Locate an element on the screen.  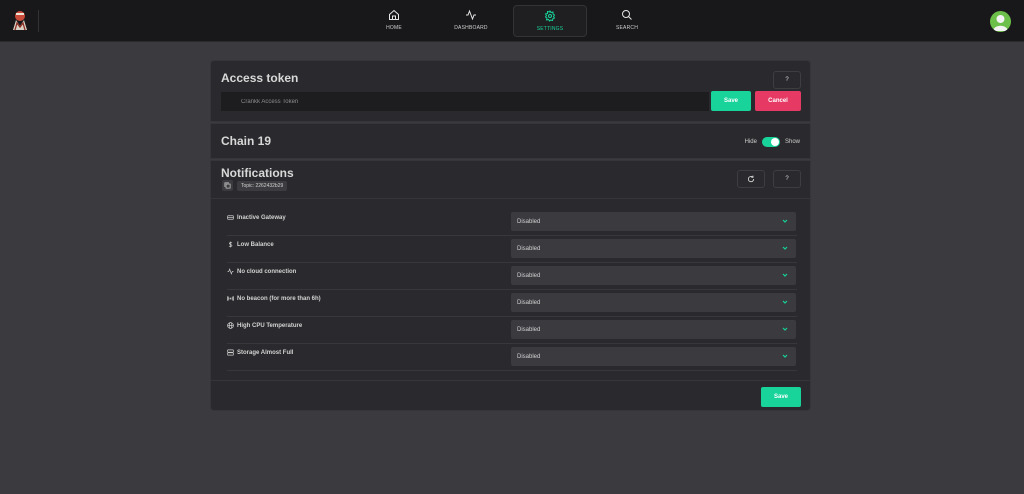
nav-dashboard: DASHBOARD is located at coordinates (471, 21).